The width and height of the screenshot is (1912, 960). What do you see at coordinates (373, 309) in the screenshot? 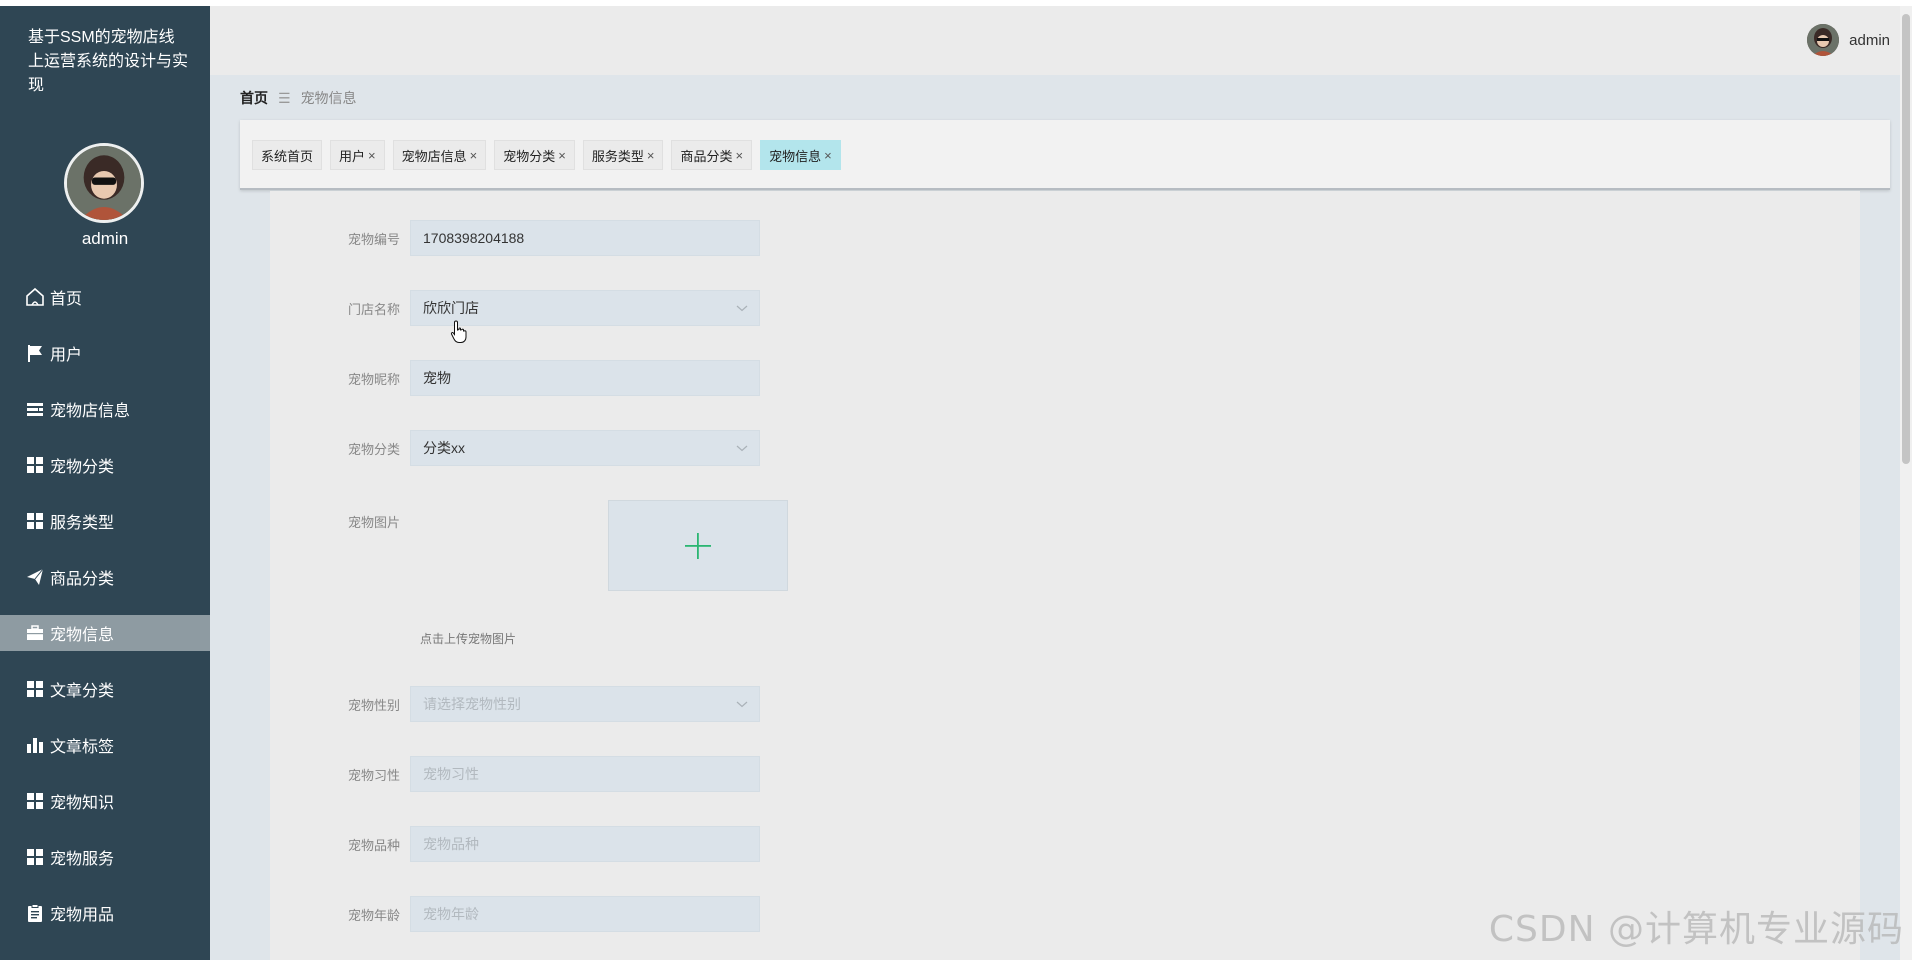
I see `store-name-label: 门店名称` at bounding box center [373, 309].